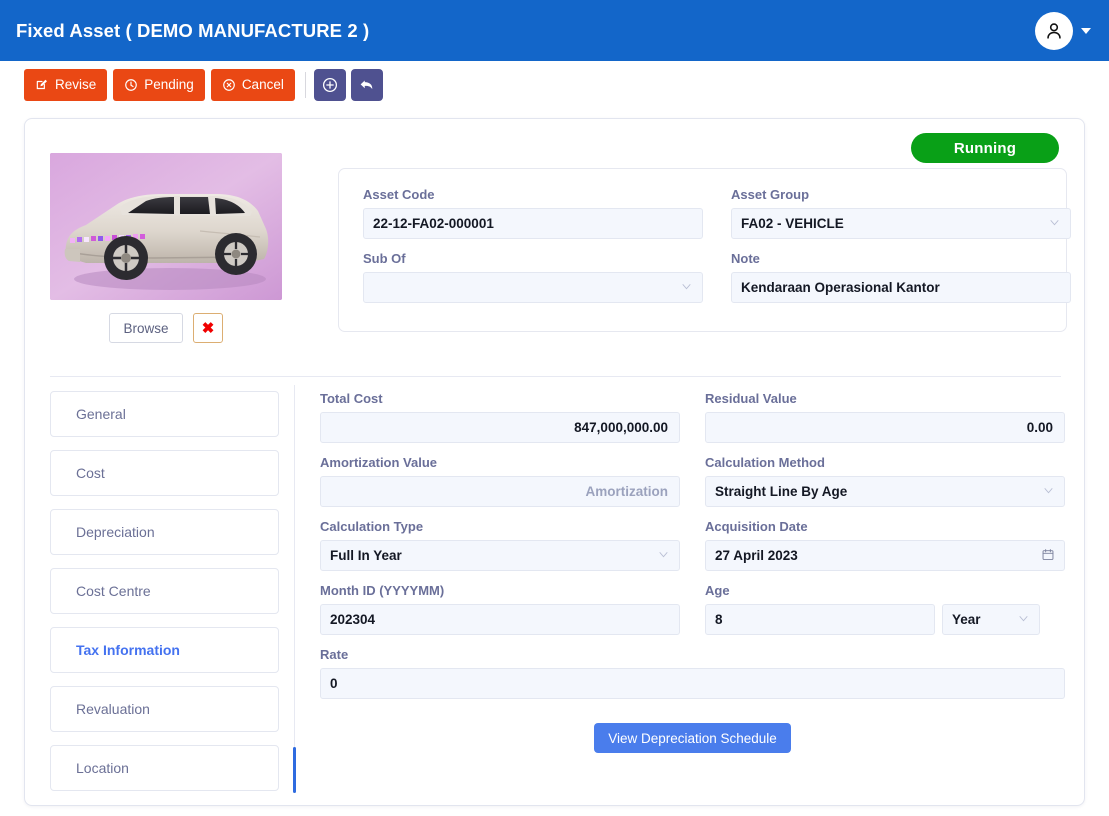 This screenshot has width=1109, height=816. What do you see at coordinates (554, 30) in the screenshot?
I see `app-header: Fixed Asset ( DEMO MANUFACTURE 2 )` at bounding box center [554, 30].